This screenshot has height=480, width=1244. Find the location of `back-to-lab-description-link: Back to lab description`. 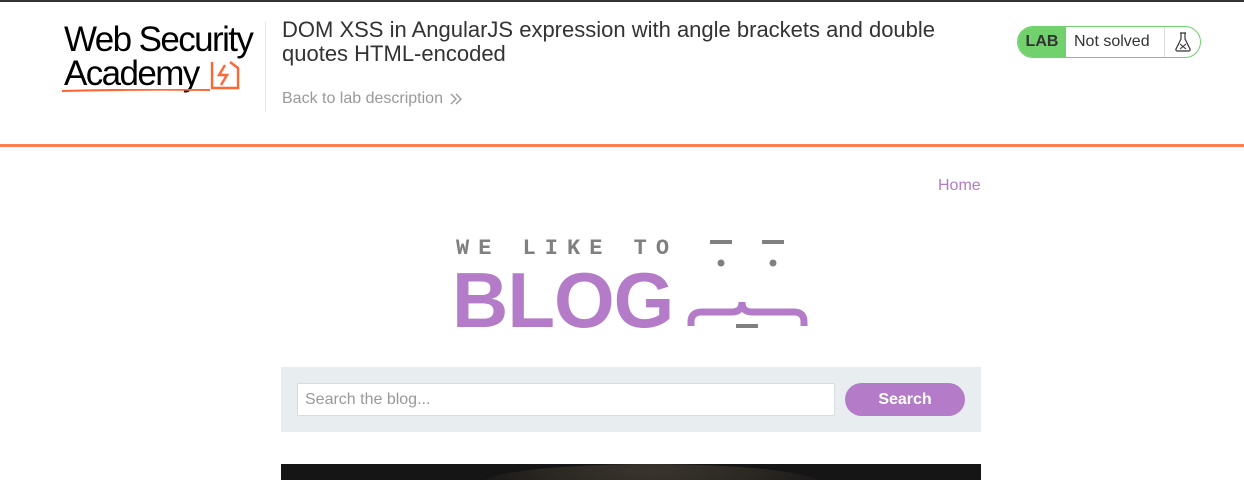

back-to-lab-description-link: Back to lab description is located at coordinates (372, 99).